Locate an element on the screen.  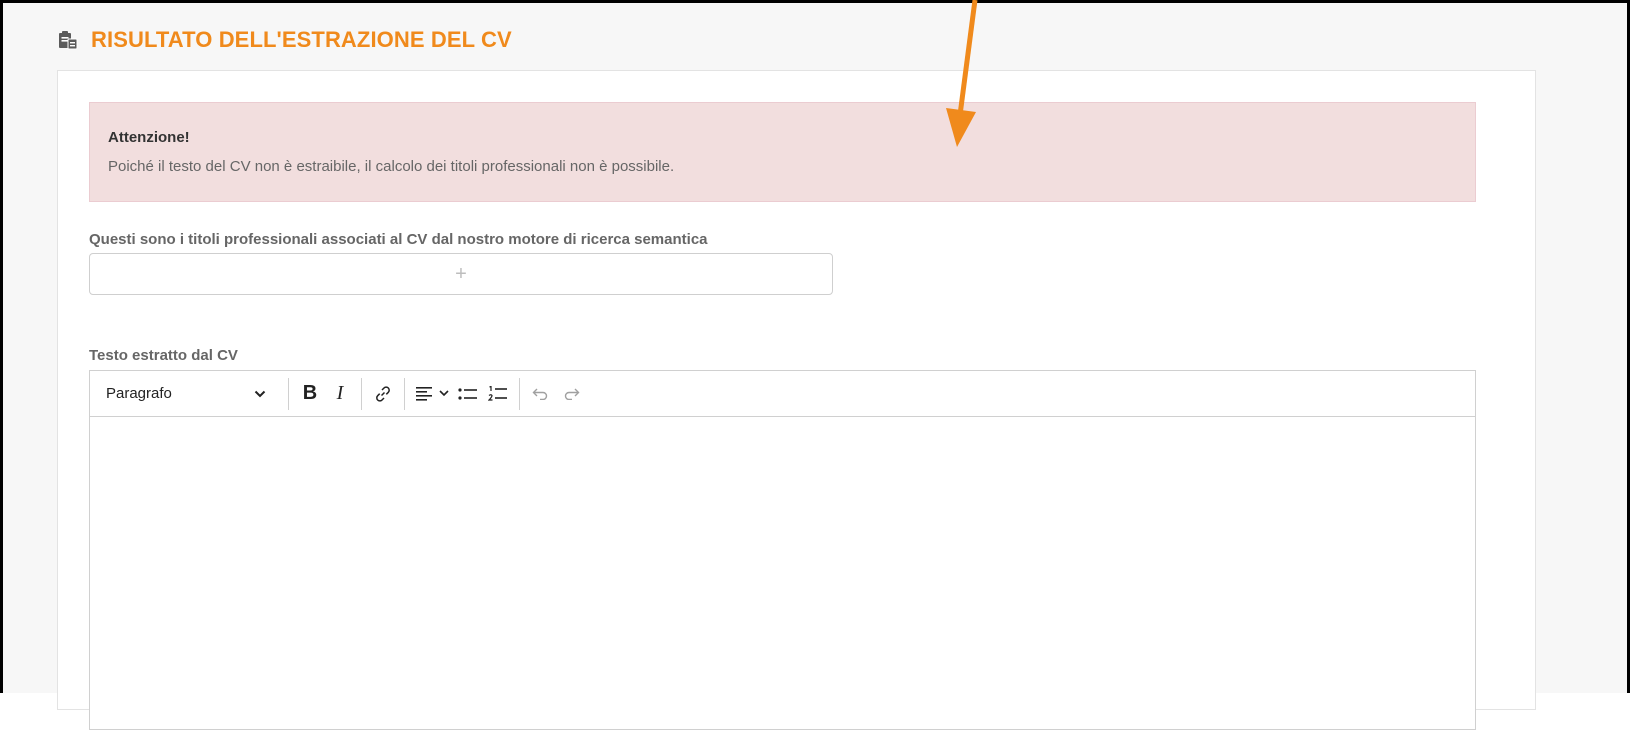
italic-icon: I is located at coordinates (340, 393).